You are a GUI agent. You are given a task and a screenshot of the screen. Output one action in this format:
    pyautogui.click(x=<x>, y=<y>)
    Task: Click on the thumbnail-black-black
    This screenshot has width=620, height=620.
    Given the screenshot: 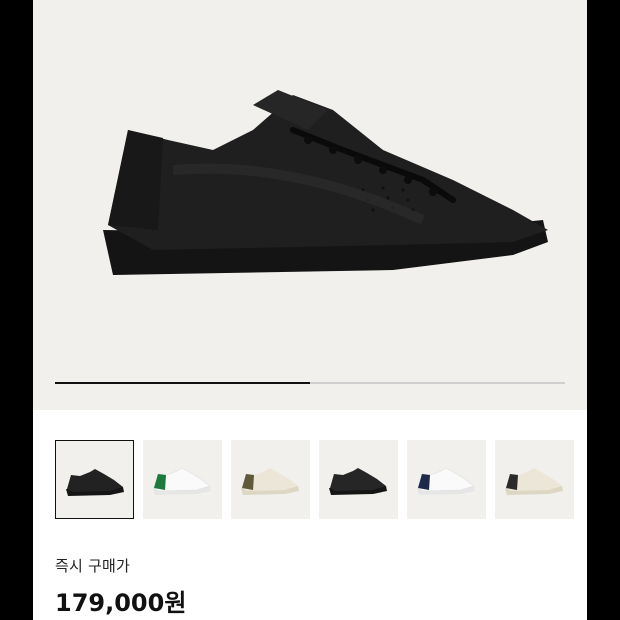 What is the action you would take?
    pyautogui.click(x=358, y=479)
    